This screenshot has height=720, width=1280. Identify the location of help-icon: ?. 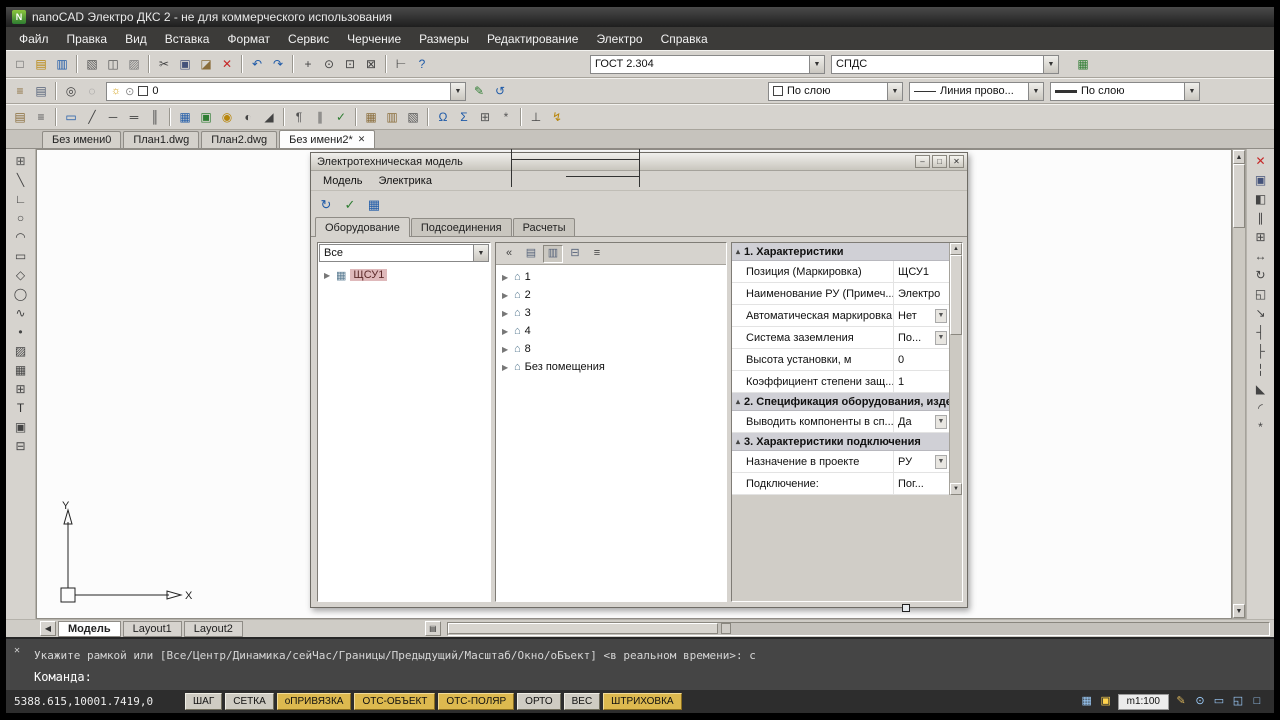
(422, 64).